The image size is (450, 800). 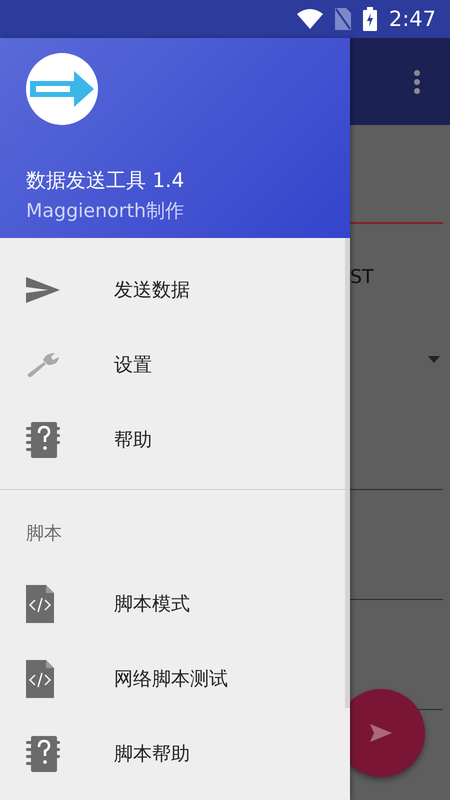 What do you see at coordinates (172, 289) in the screenshot?
I see `drawer-item: 发送数据` at bounding box center [172, 289].